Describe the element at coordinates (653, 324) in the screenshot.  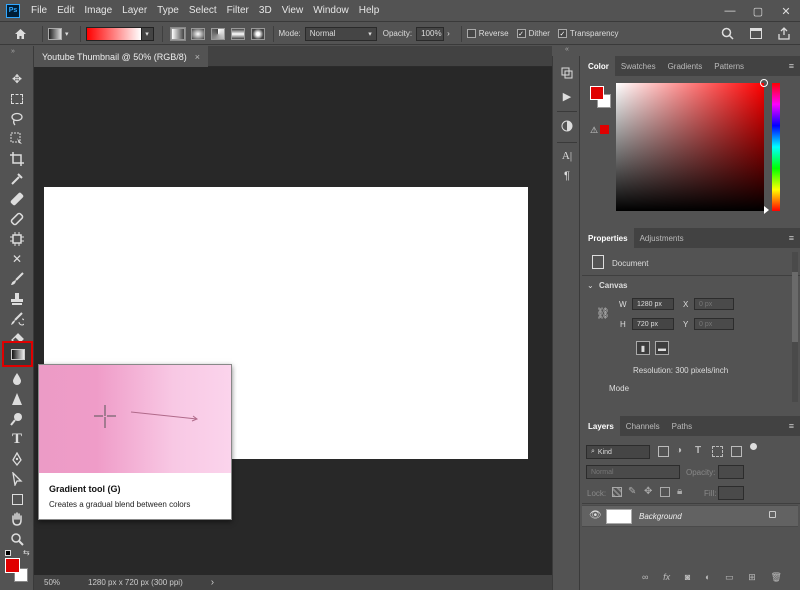
I see `height-field: 720 px` at that location.